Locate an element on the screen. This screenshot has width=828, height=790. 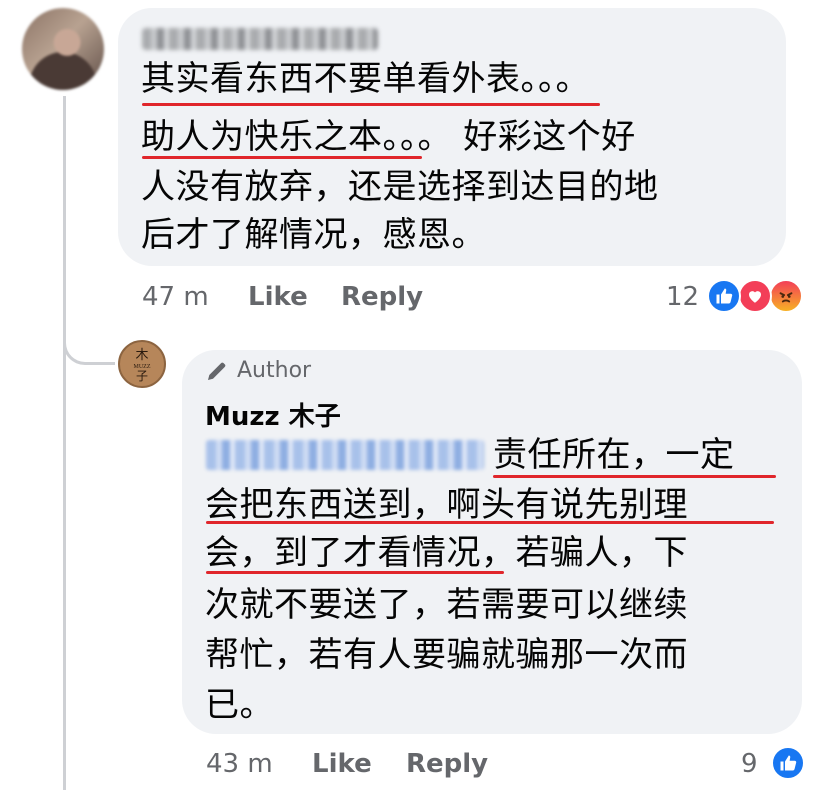
reply-button: Reply is located at coordinates (382, 297).